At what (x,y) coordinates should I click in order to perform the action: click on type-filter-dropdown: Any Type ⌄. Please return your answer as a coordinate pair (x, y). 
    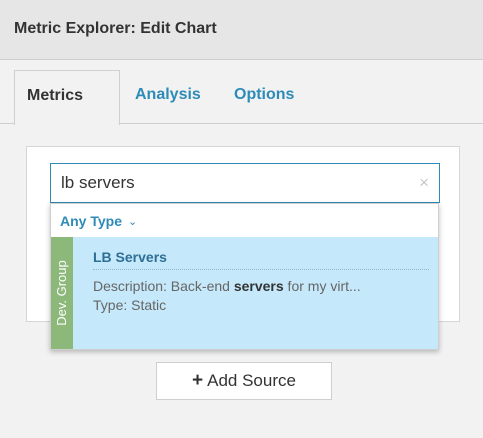
    Looking at the image, I should click on (98, 221).